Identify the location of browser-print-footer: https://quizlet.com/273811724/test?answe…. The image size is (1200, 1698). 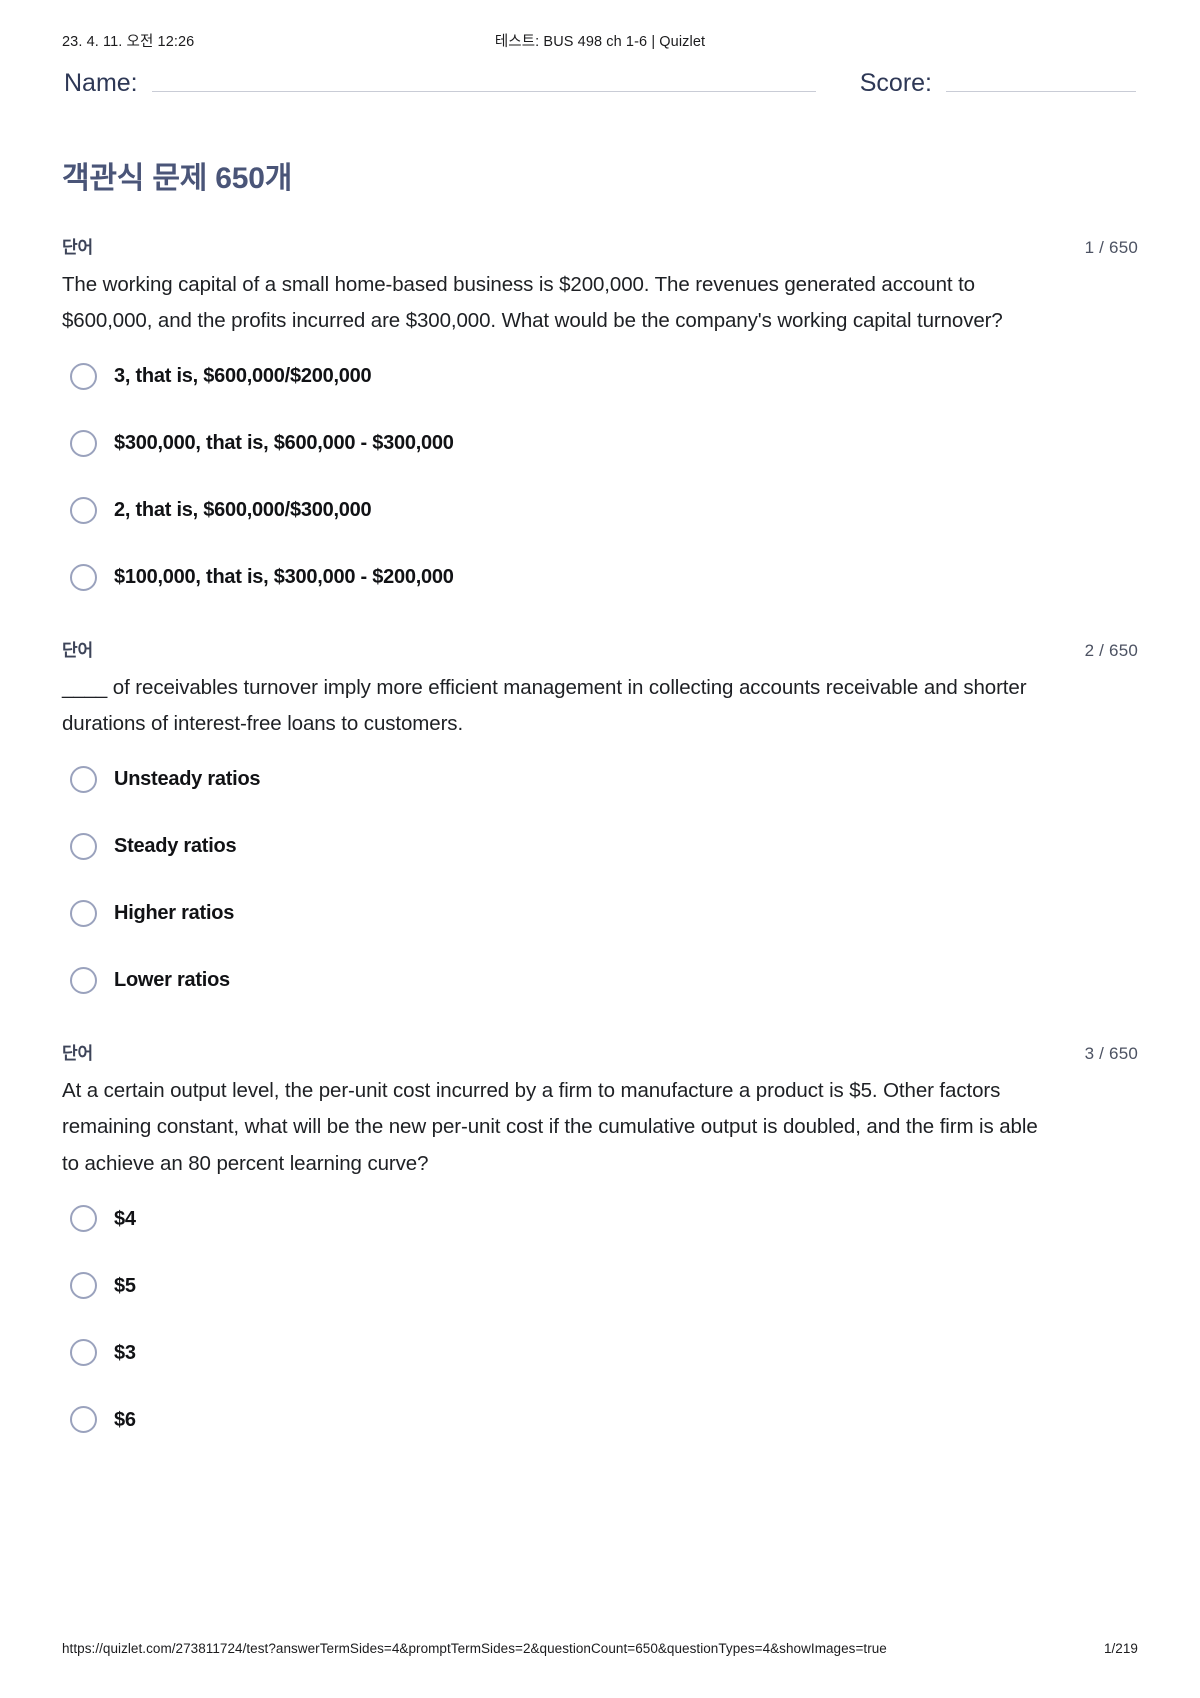
(600, 1648).